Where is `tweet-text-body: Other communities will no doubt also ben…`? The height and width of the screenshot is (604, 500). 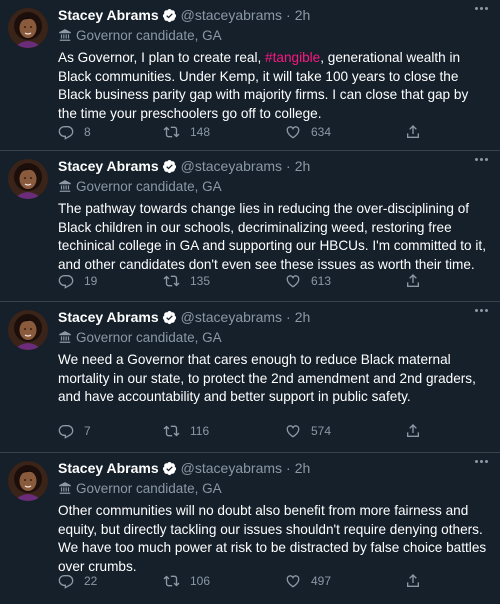
tweet-text-body: Other communities will no doubt also ben… is located at coordinates (272, 538).